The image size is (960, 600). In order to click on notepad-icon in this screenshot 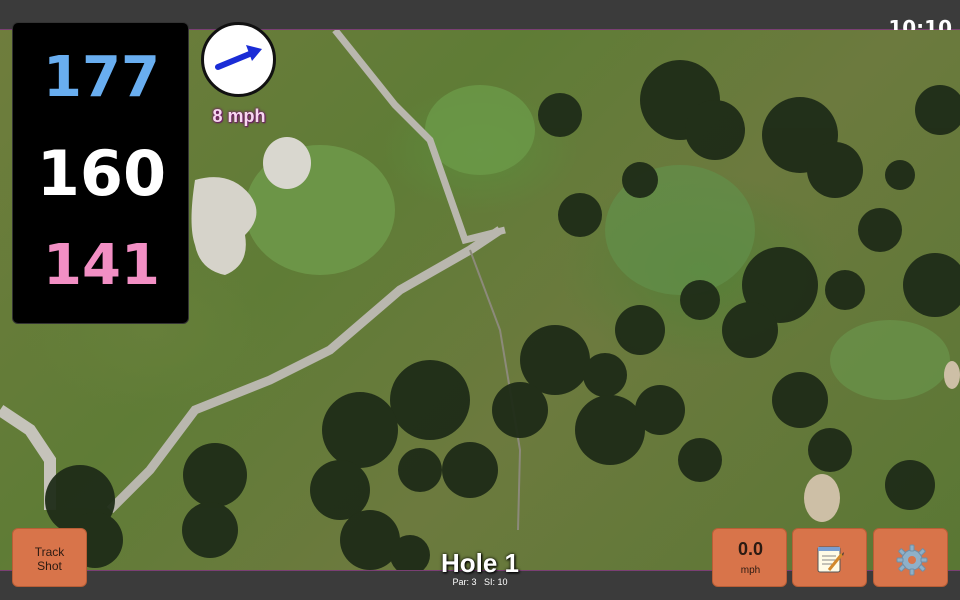, I will do `click(830, 559)`.